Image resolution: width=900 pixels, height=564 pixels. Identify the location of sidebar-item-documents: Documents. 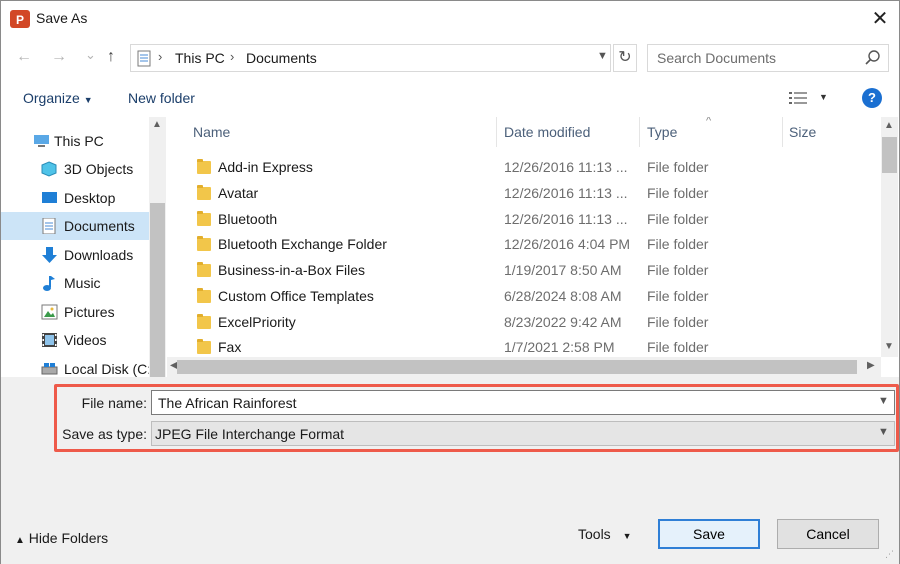
(75, 226).